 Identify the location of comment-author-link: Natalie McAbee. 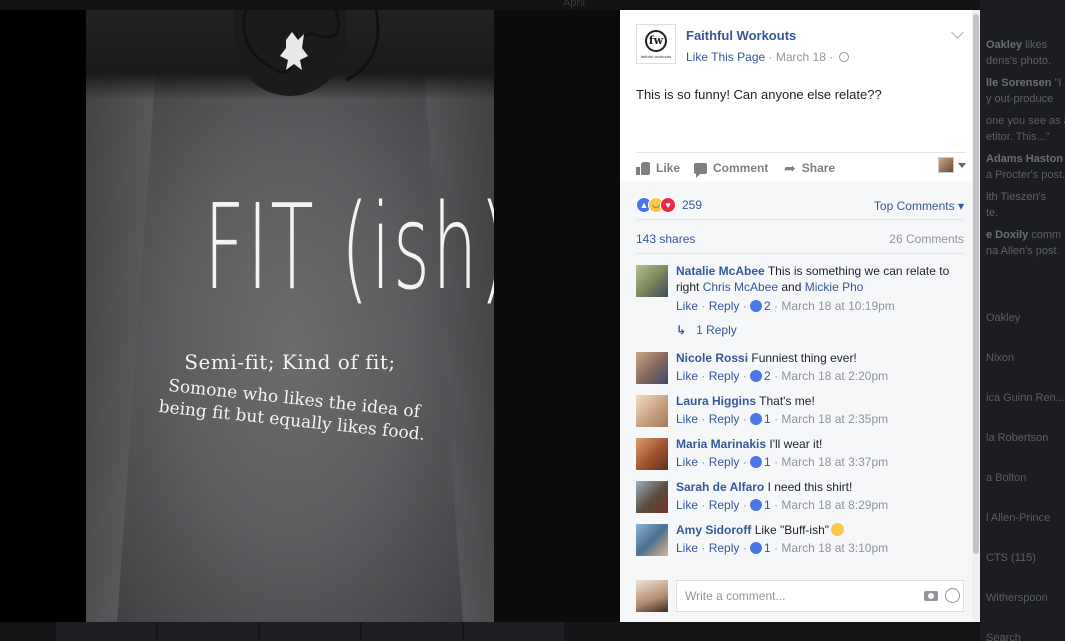
(720, 271).